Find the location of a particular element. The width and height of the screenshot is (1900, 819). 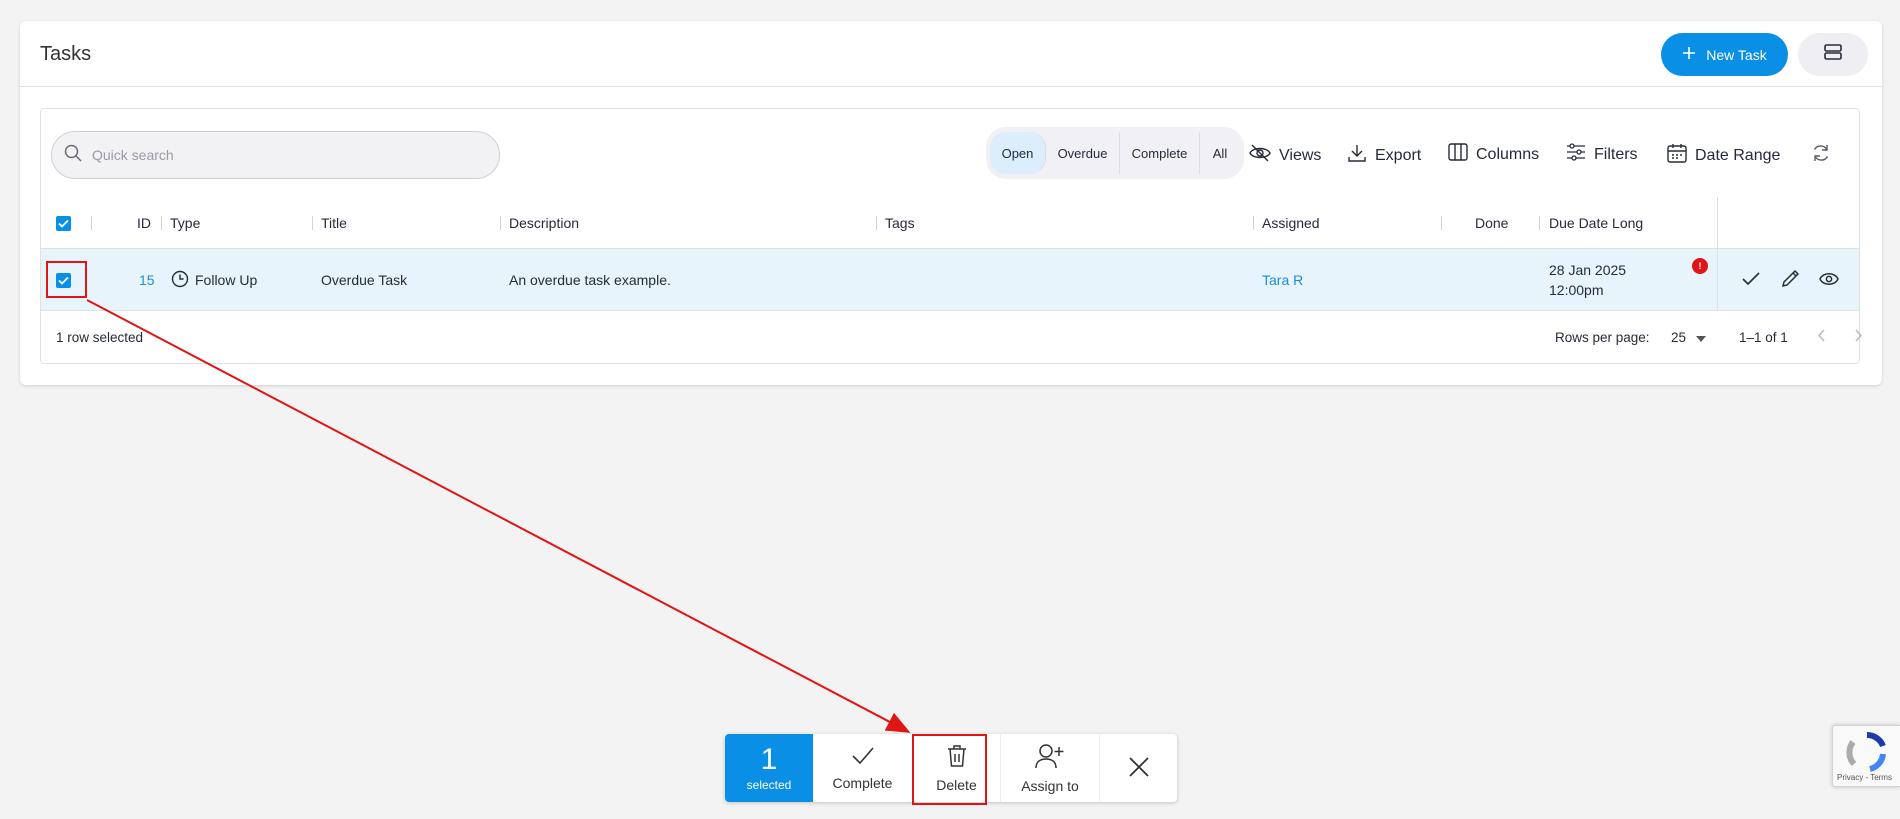

annotation-highlight-delete is located at coordinates (949, 769).